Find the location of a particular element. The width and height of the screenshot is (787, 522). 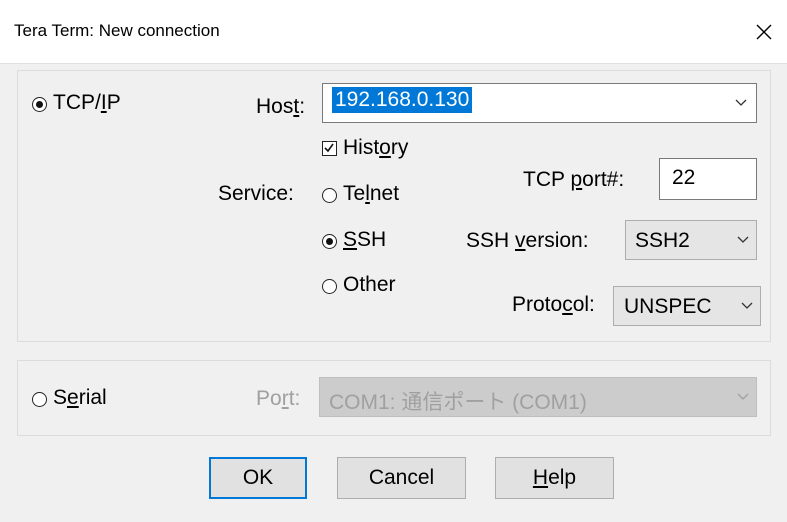

protocol-select: UNSPEC is located at coordinates (687, 306).